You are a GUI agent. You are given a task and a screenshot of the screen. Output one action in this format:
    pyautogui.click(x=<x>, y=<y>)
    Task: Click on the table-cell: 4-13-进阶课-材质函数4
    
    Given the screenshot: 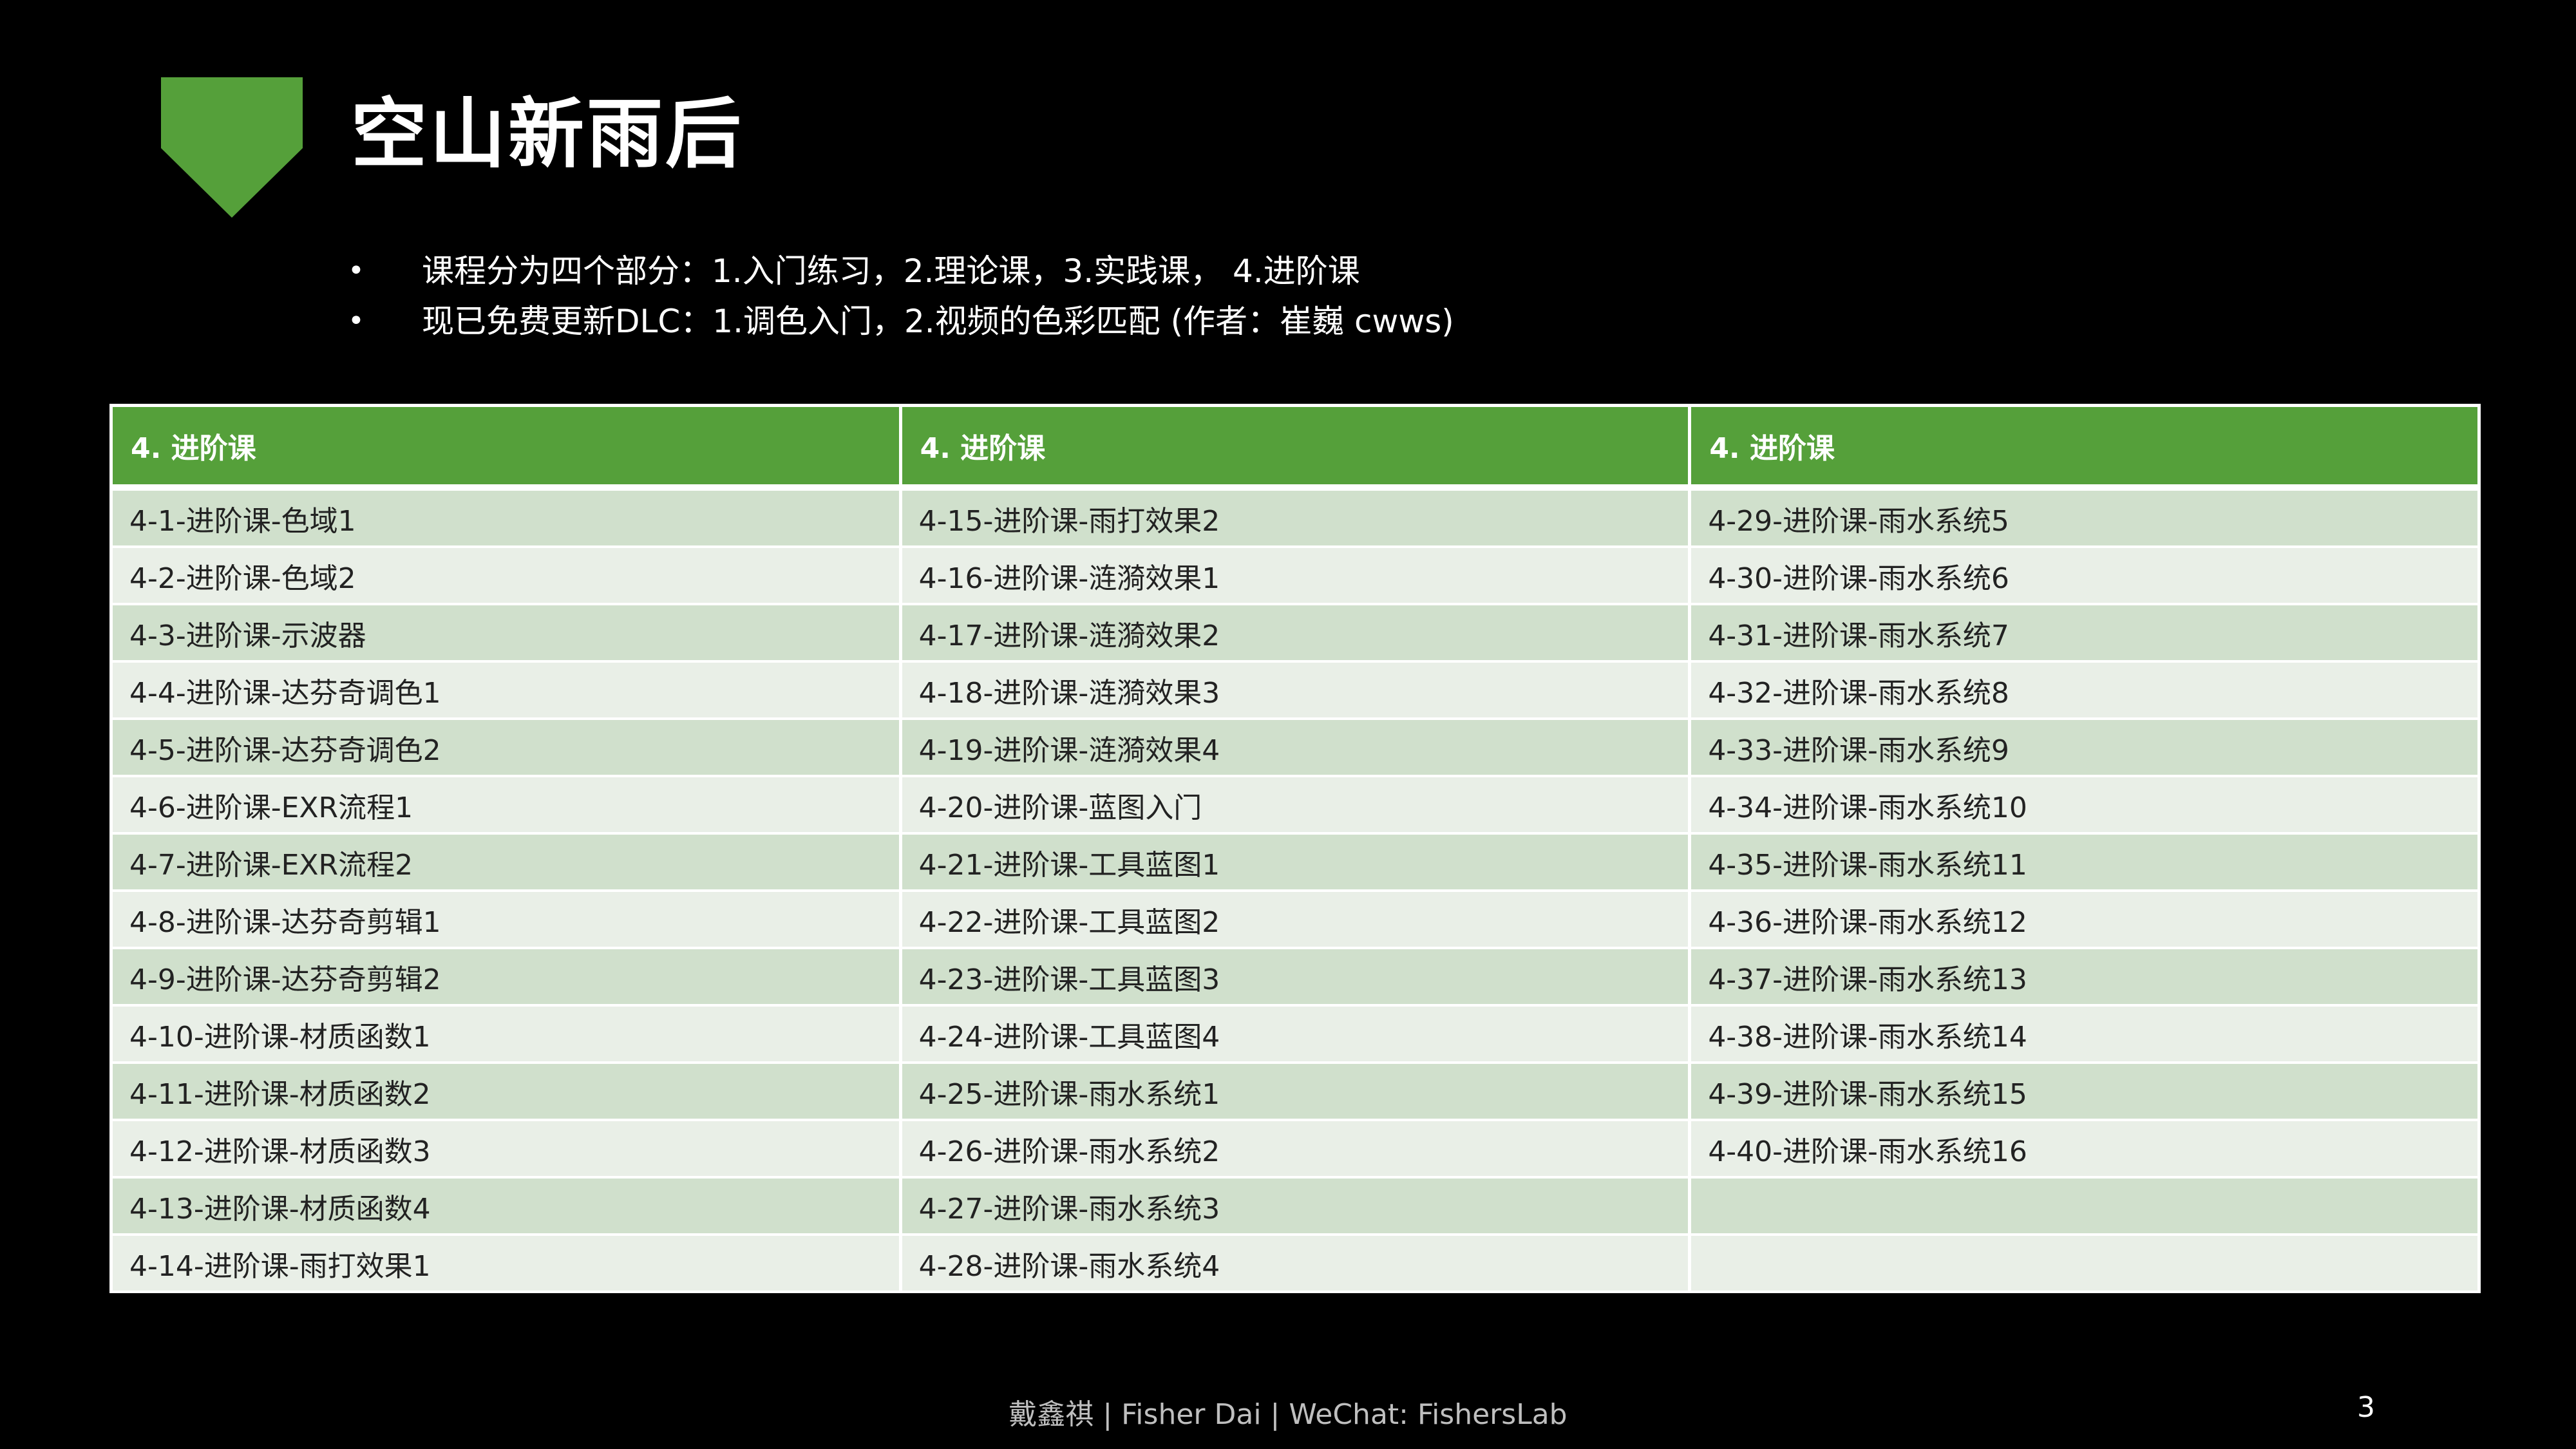 What is the action you would take?
    pyautogui.click(x=506, y=1206)
    